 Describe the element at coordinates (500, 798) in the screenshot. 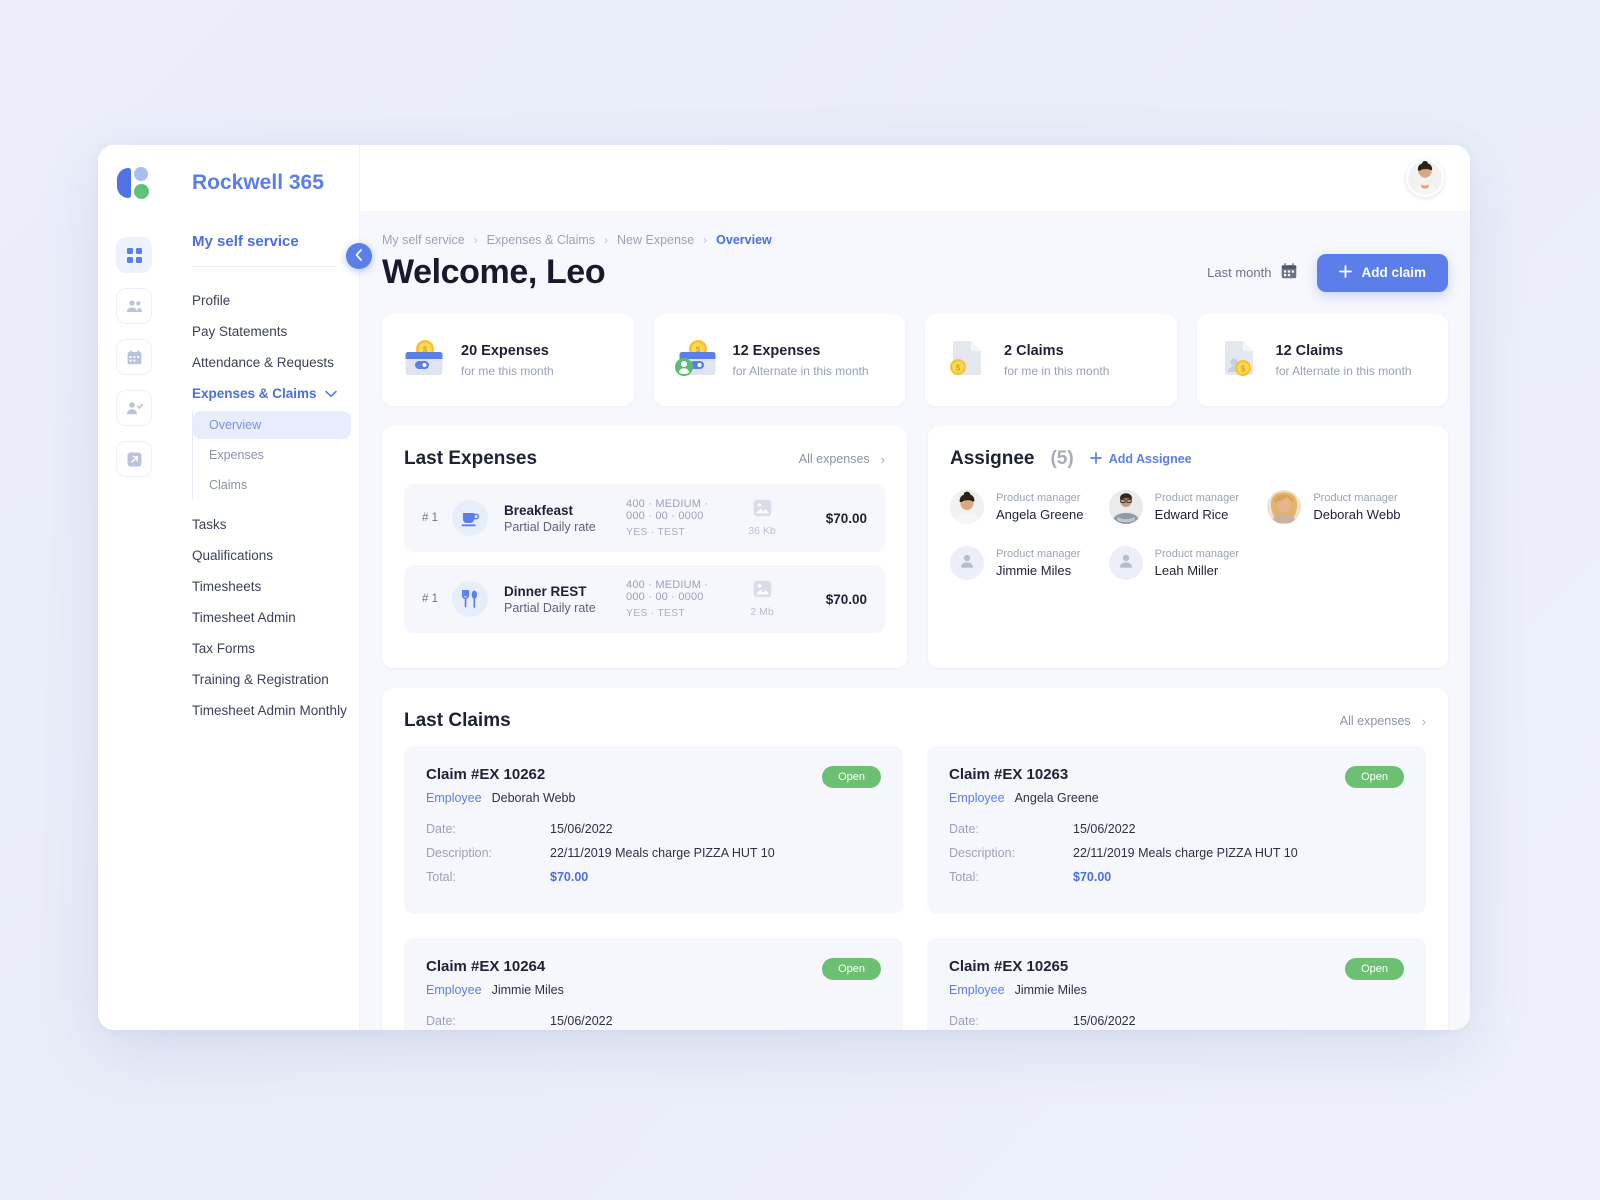

I see `claim-employee: Employee Deborah Webb` at that location.